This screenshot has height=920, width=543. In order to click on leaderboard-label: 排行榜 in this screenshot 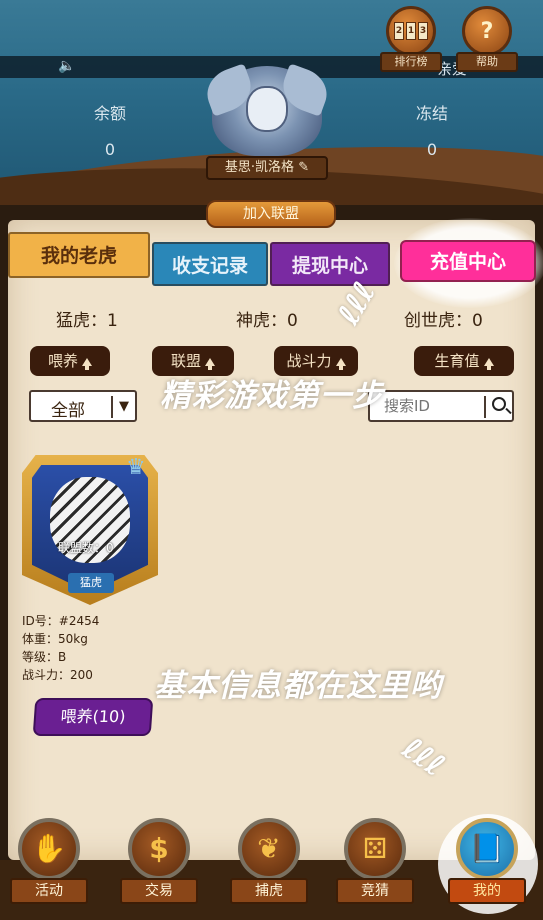, I will do `click(411, 62)`.